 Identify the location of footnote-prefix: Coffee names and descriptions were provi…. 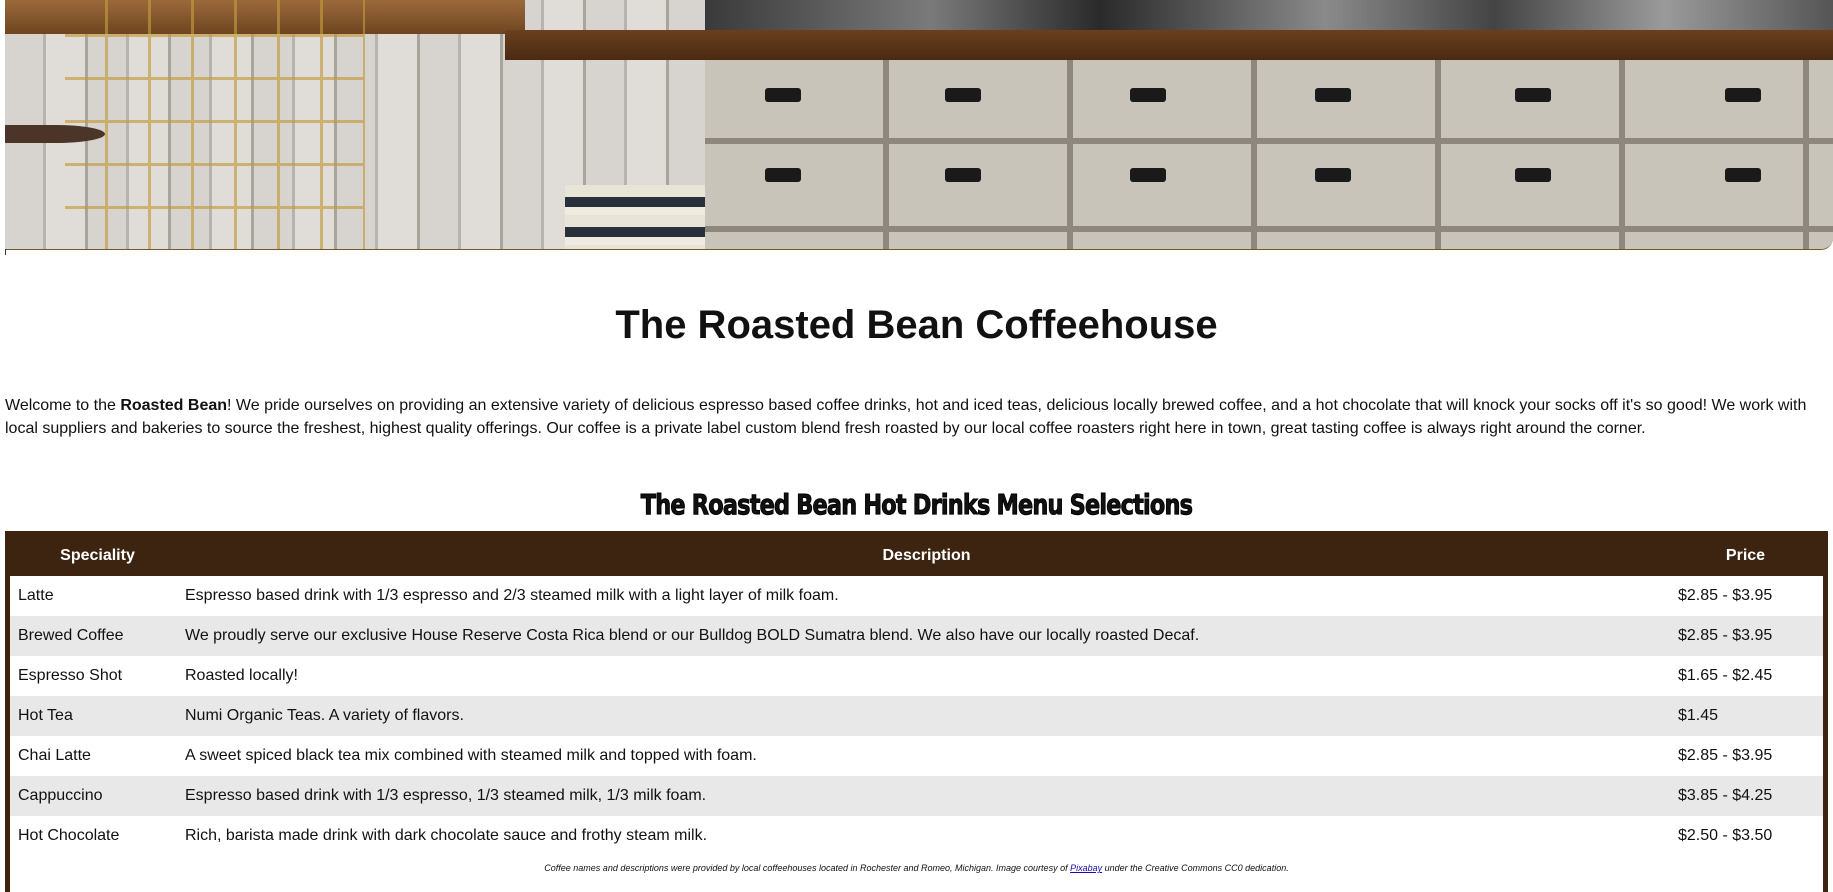
(807, 868).